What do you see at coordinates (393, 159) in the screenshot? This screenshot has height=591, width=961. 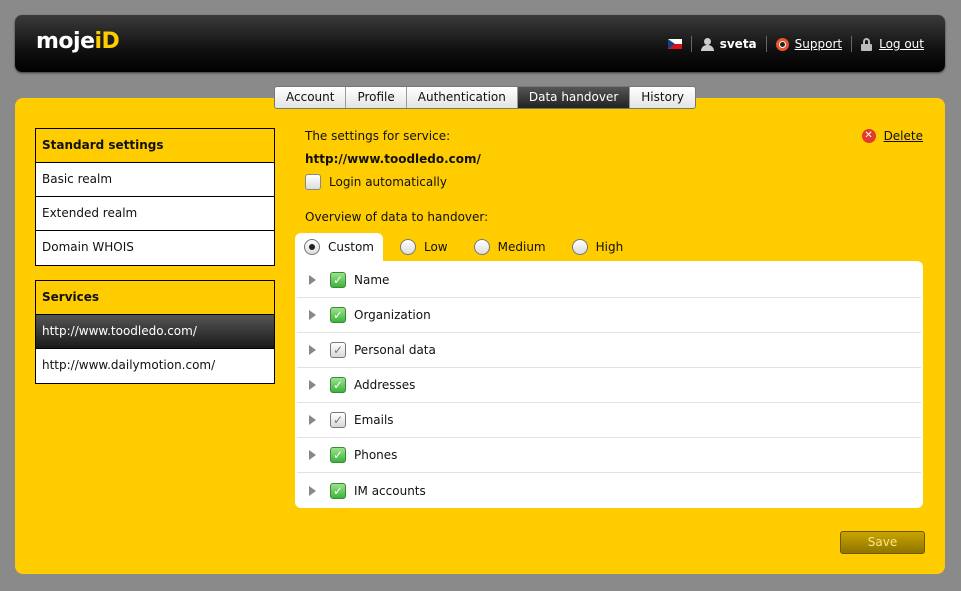 I see `service-url: http://www.toodledo.com/` at bounding box center [393, 159].